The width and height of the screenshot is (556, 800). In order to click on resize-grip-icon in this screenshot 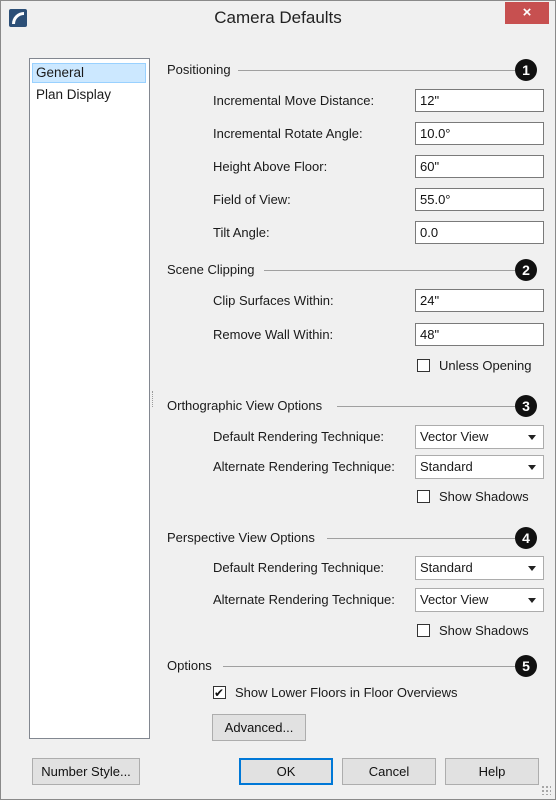, I will do `click(546, 790)`.